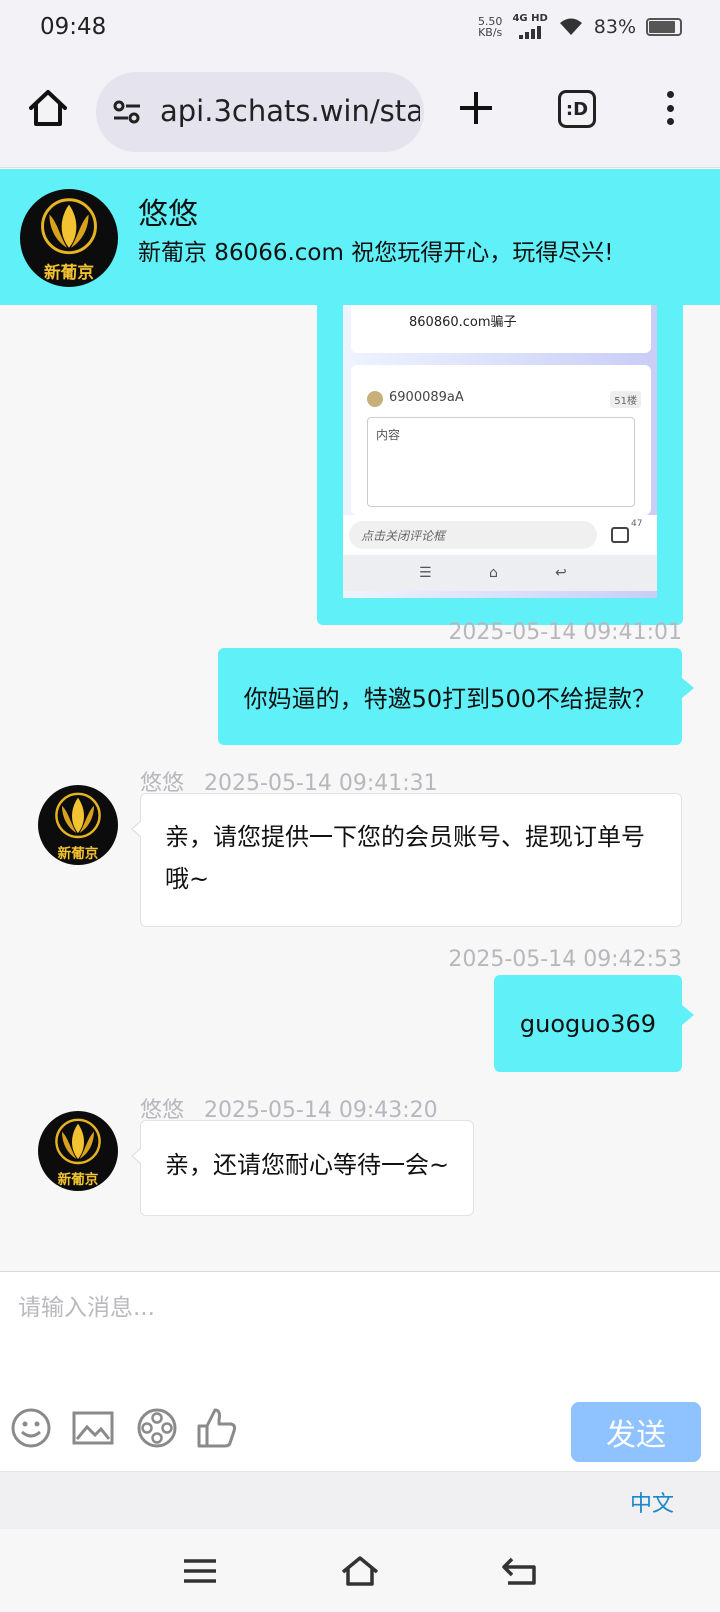 The width and height of the screenshot is (720, 1612). I want to click on chat-header: 新葡京 悠悠 新葡京 86066.com 祝您玩得开心，玩得尽兴!, so click(360, 237).